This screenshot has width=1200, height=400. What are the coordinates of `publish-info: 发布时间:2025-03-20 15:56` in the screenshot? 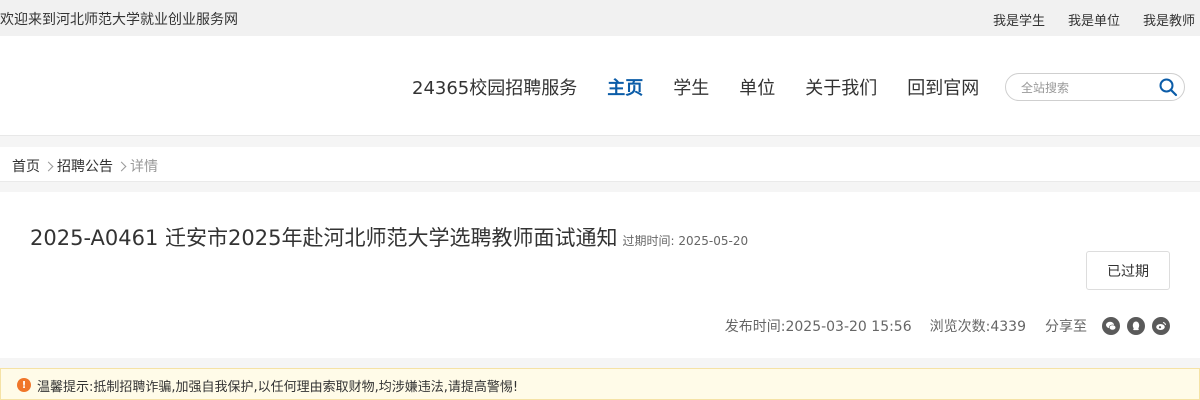 It's located at (818, 326).